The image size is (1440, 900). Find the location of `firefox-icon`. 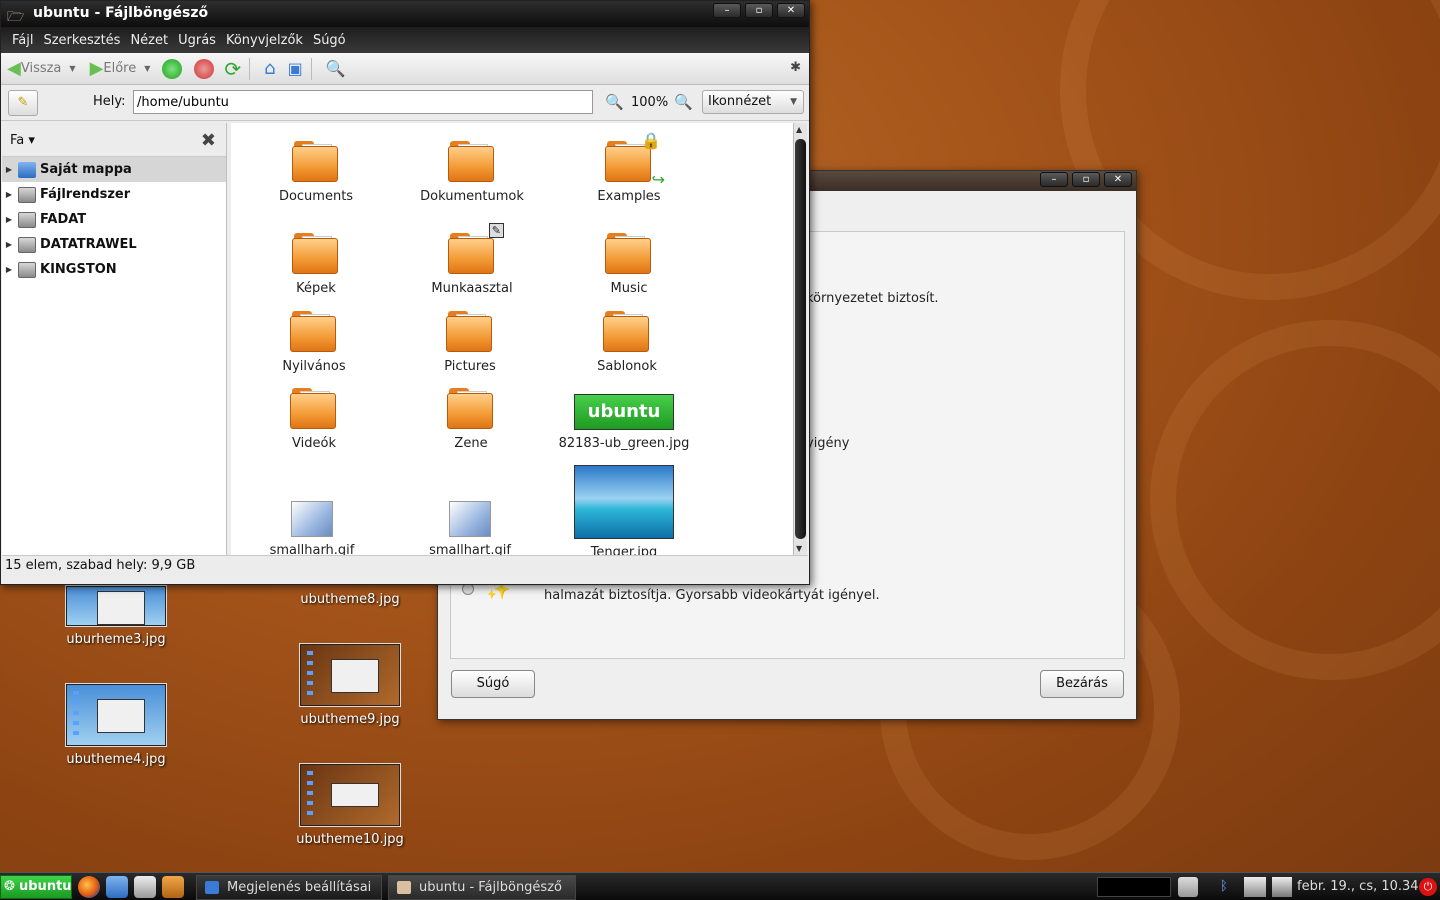

firefox-icon is located at coordinates (89, 887).